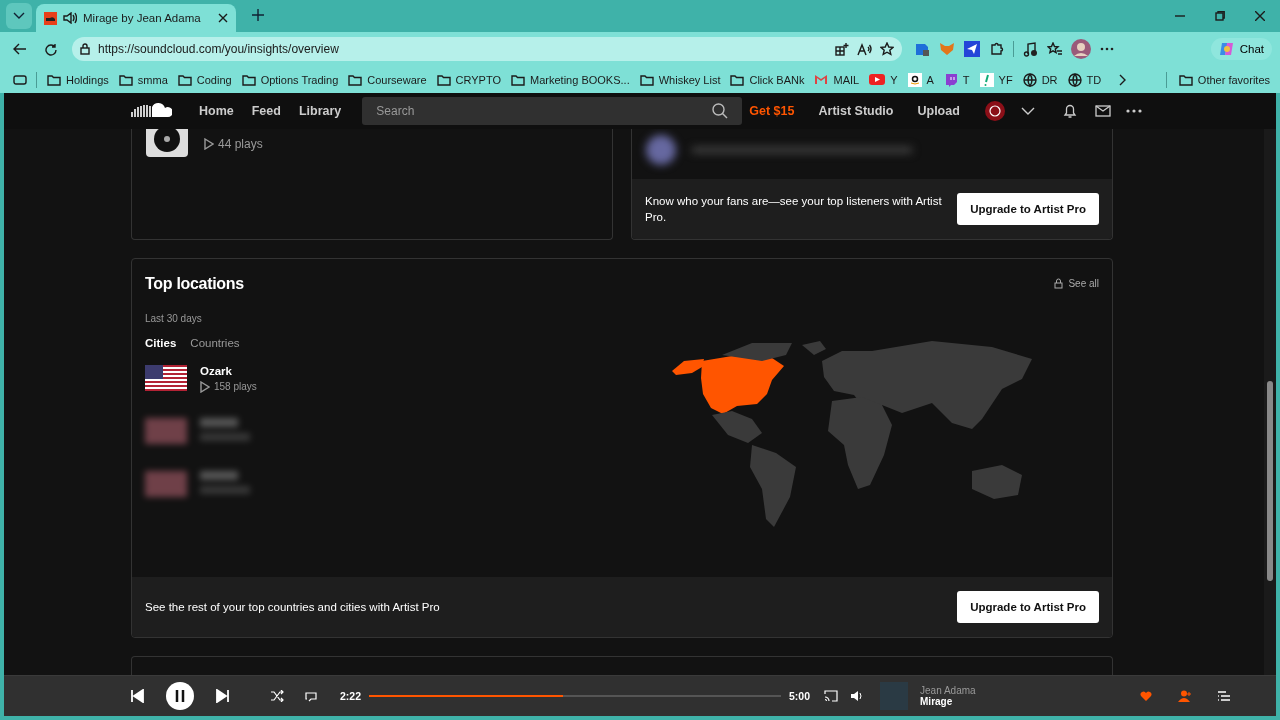 This screenshot has width=1280, height=720. I want to click on read-aloud-icon, so click(864, 49).